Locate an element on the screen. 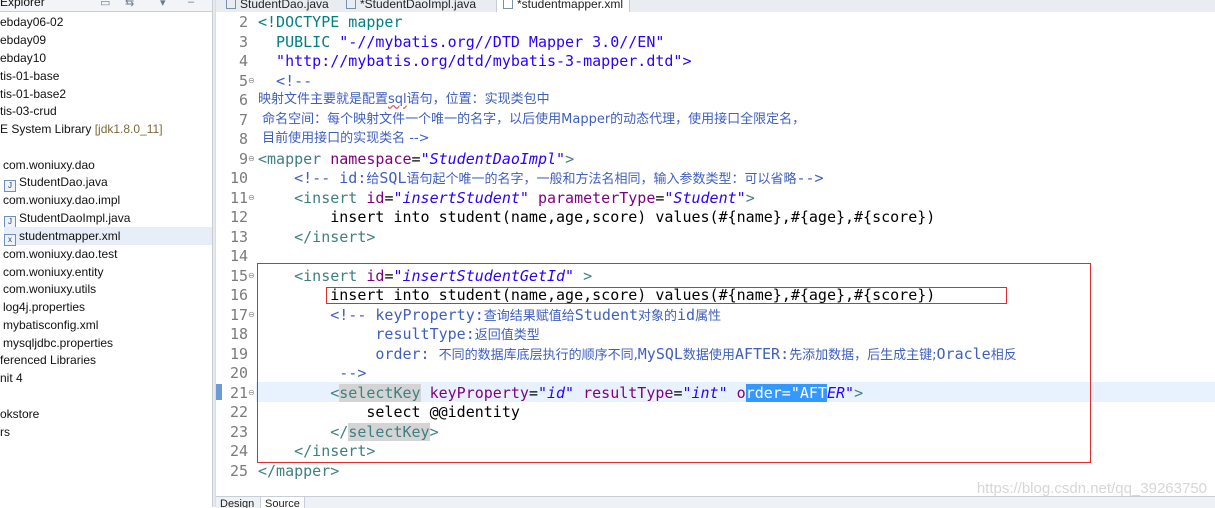 The image size is (1215, 508). tab-source: Source is located at coordinates (282, 502).